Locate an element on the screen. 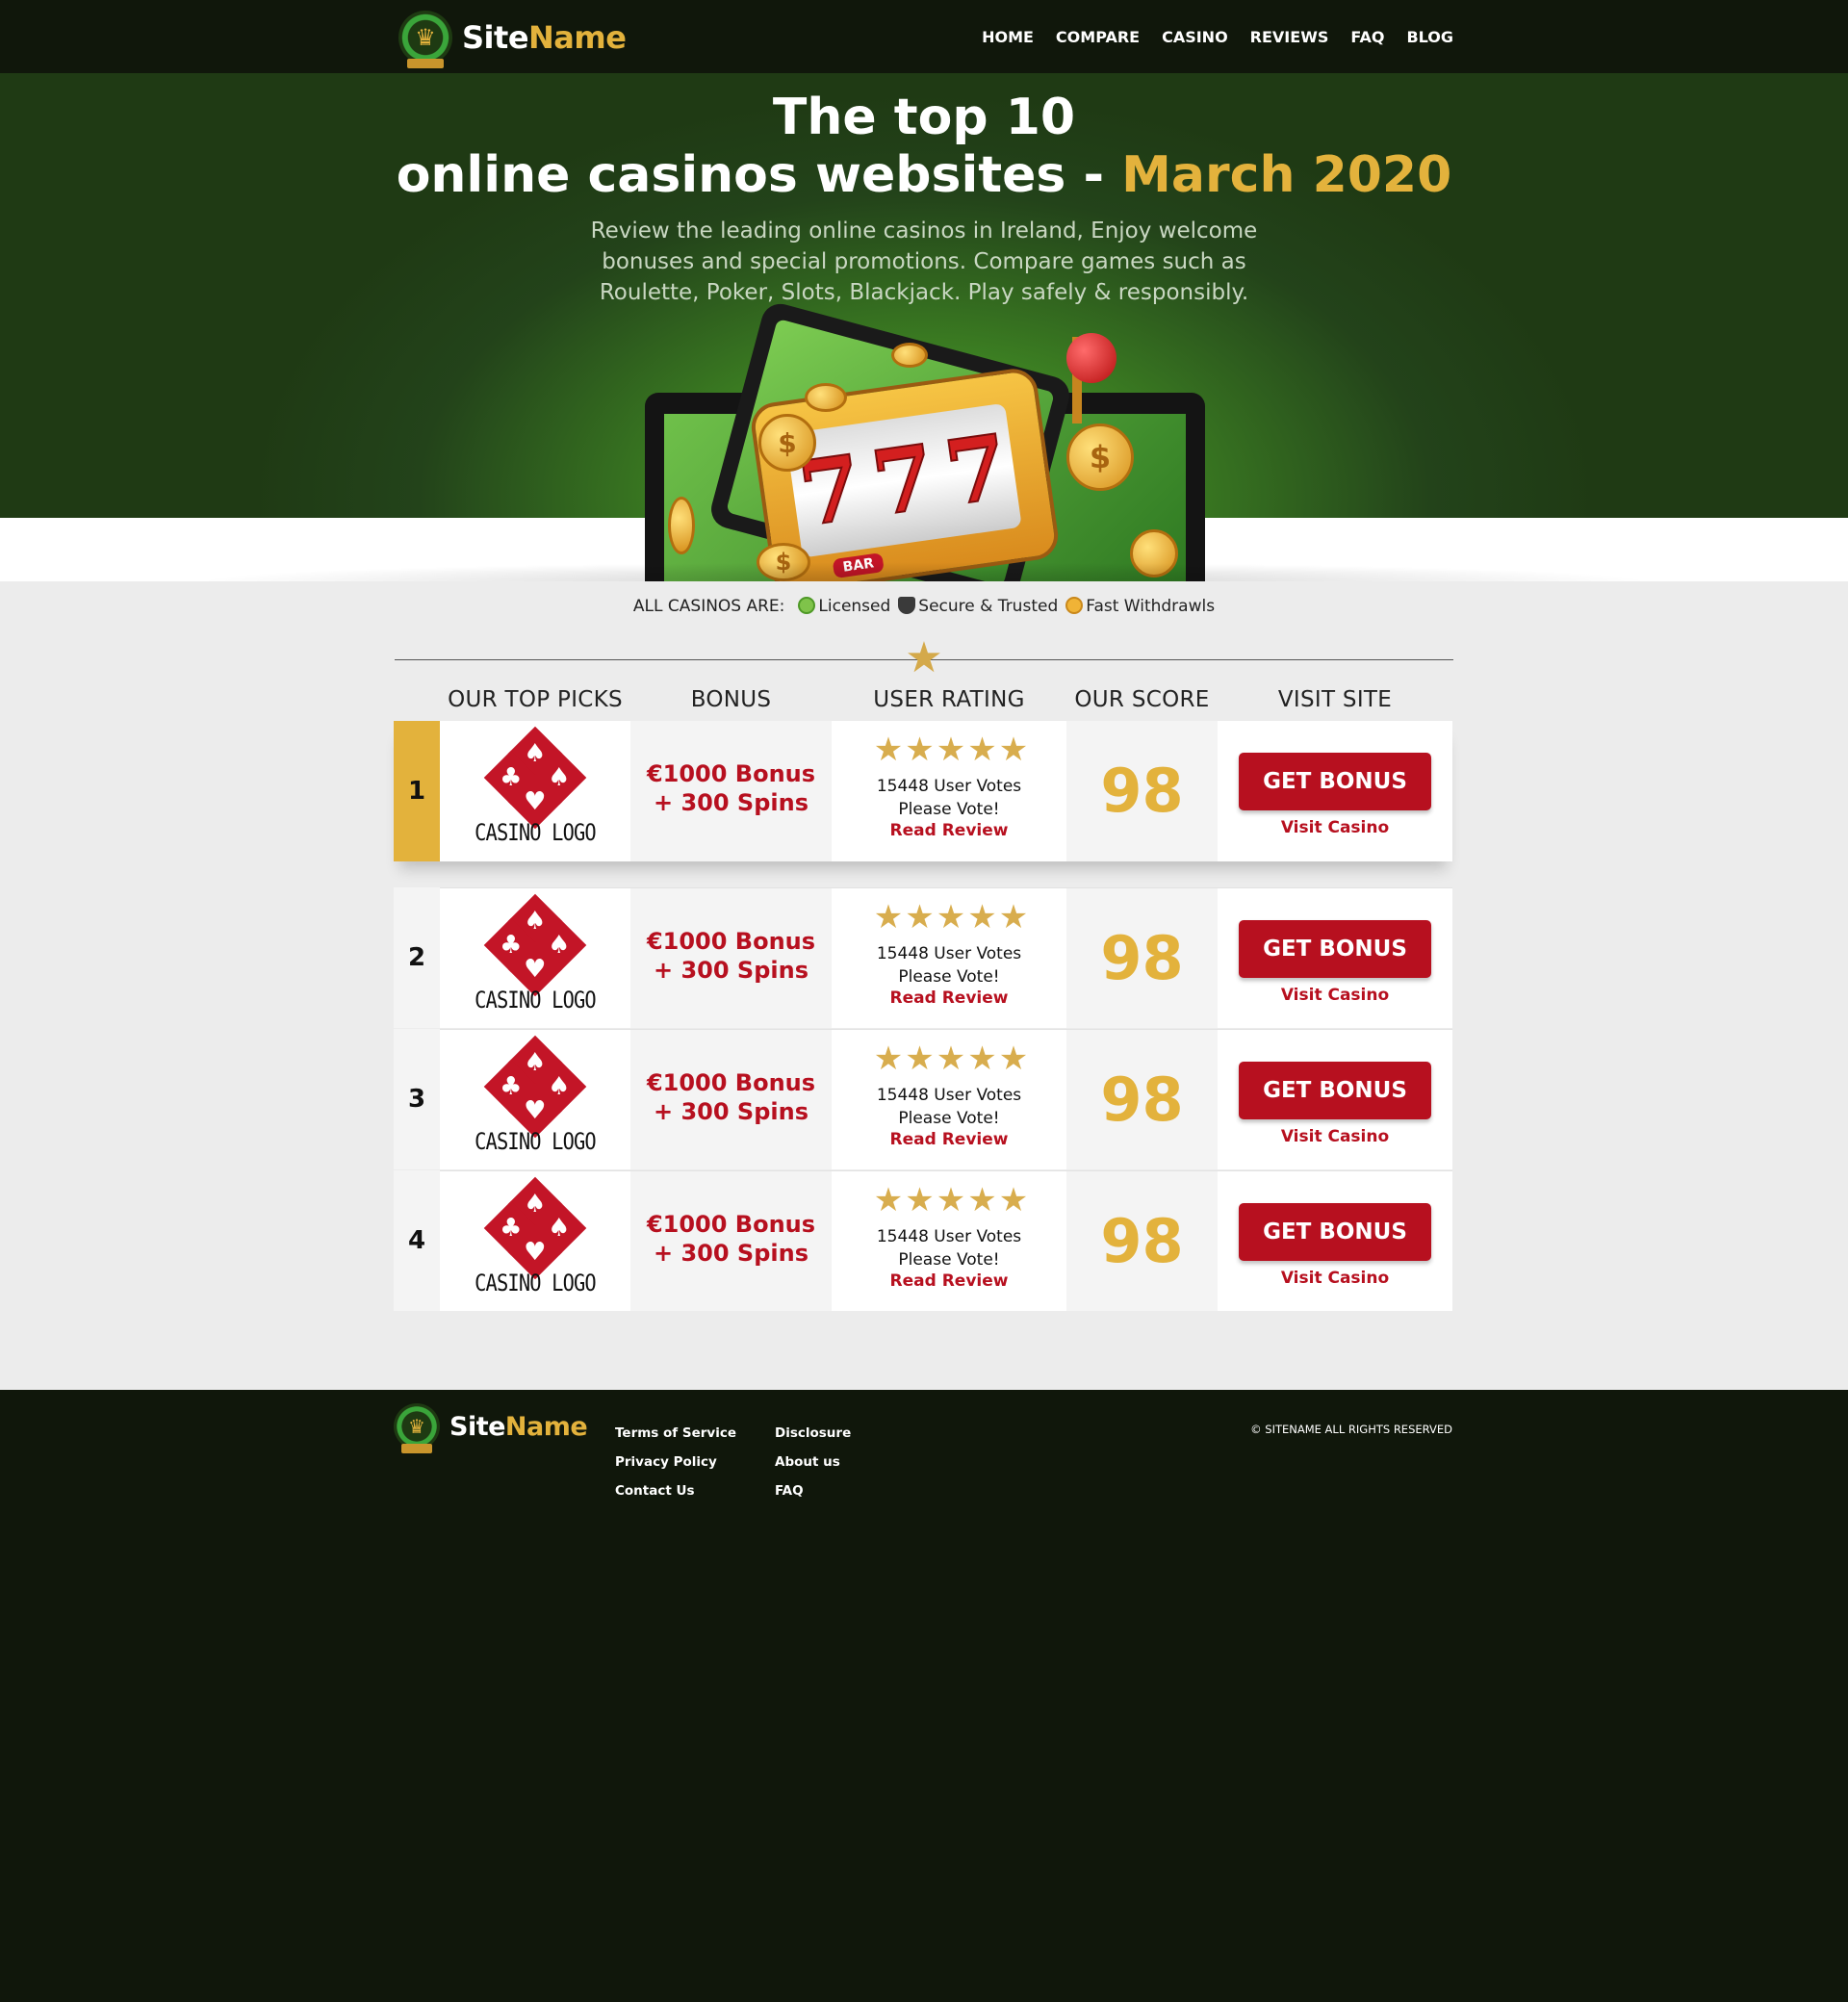 The width and height of the screenshot is (1848, 2002). slot-lever-knob-icon is located at coordinates (1091, 358).